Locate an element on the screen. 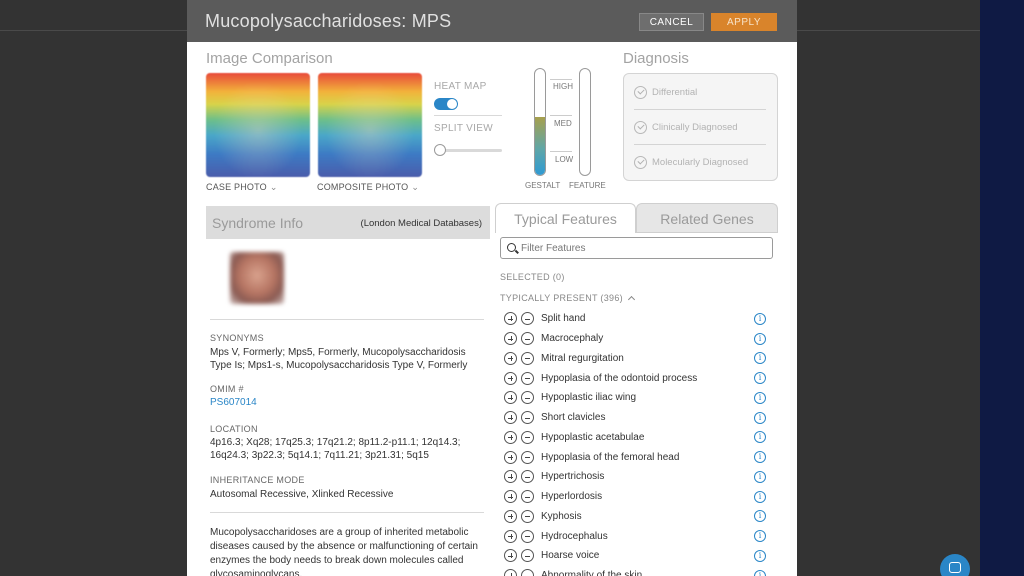 The height and width of the screenshot is (576, 1024). backdrop-side-panel is located at coordinates (1002, 288).